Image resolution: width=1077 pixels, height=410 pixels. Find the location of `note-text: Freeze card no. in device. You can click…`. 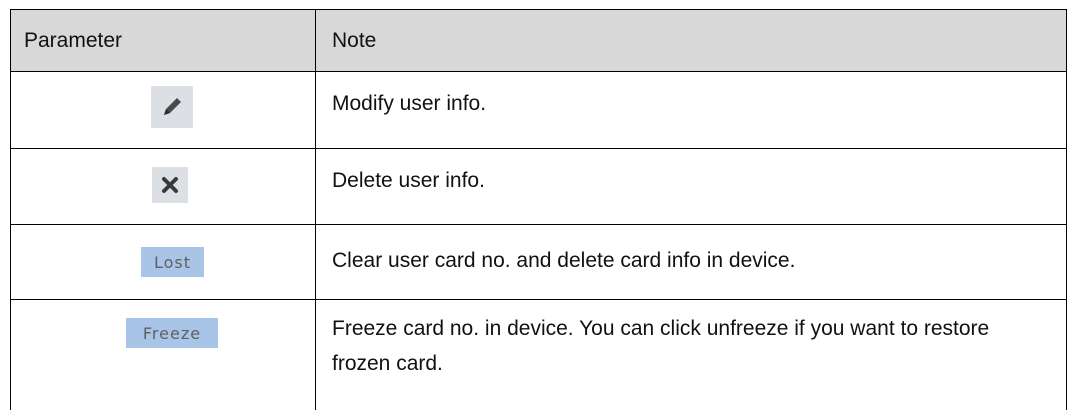

note-text: Freeze card no. in device. You can click… is located at coordinates (661, 346).